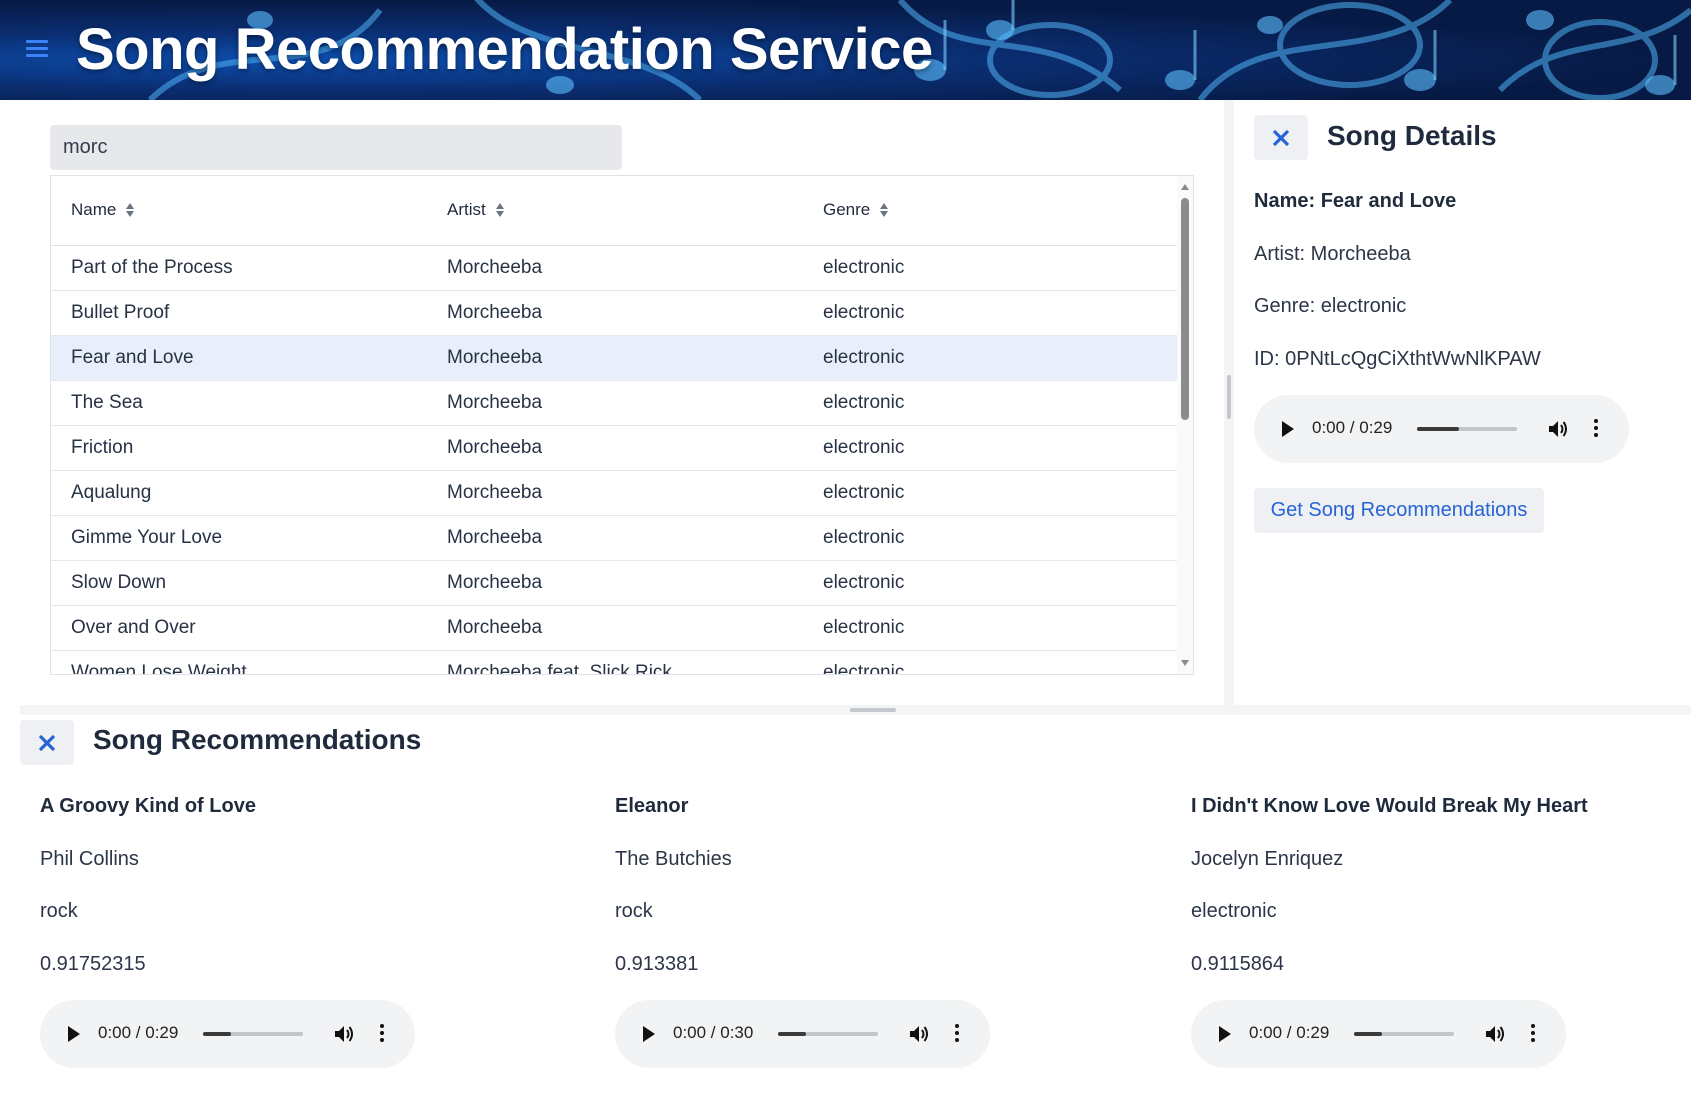 Image resolution: width=1691 pixels, height=1096 pixels. What do you see at coordinates (89, 859) in the screenshot?
I see `recommendation-artist: Phil Collins` at bounding box center [89, 859].